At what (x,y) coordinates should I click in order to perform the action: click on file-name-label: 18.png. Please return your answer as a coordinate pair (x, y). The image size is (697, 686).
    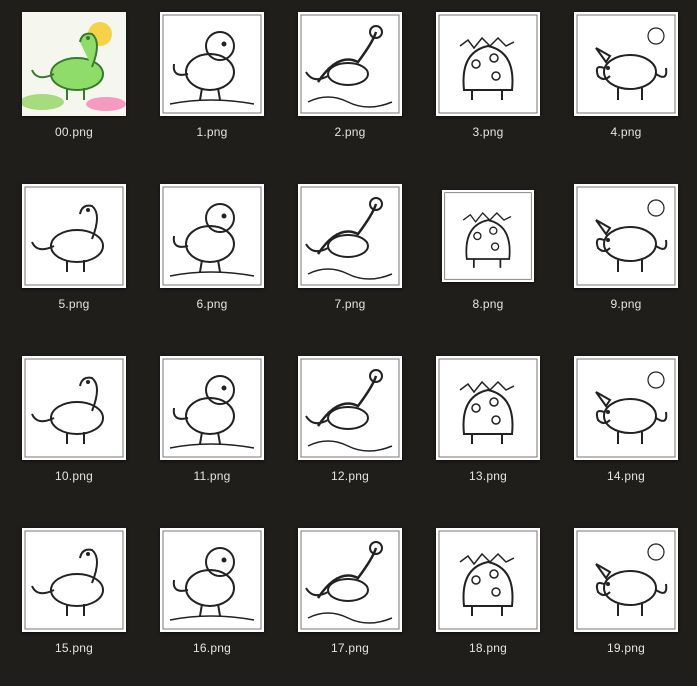
    Looking at the image, I should click on (488, 648).